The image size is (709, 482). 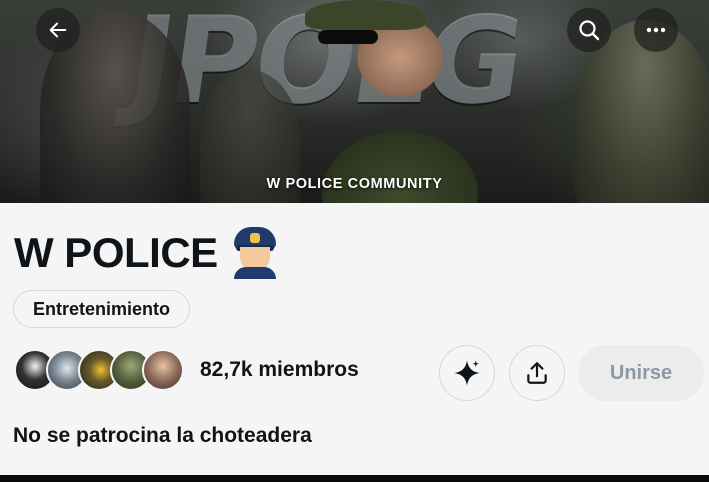 I want to click on arrow-left-icon, so click(x=58, y=30).